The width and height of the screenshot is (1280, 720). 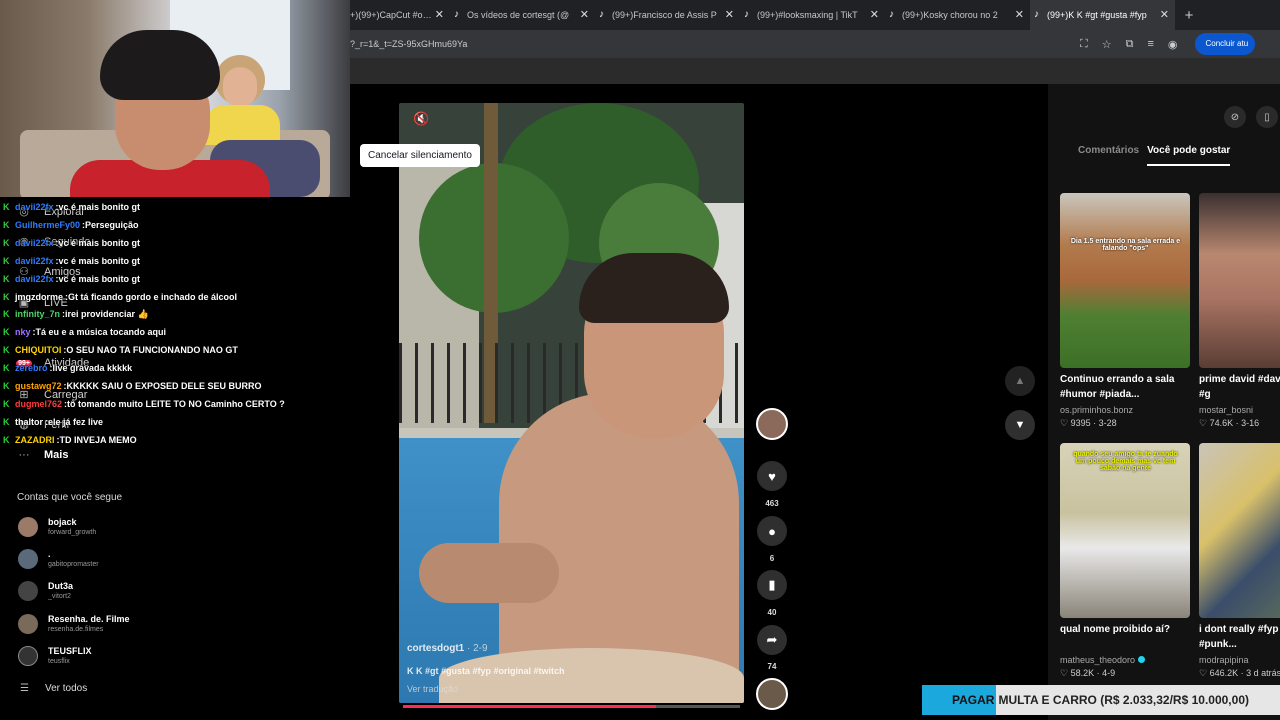 What do you see at coordinates (772, 424) in the screenshot?
I see `creator-avatar` at bounding box center [772, 424].